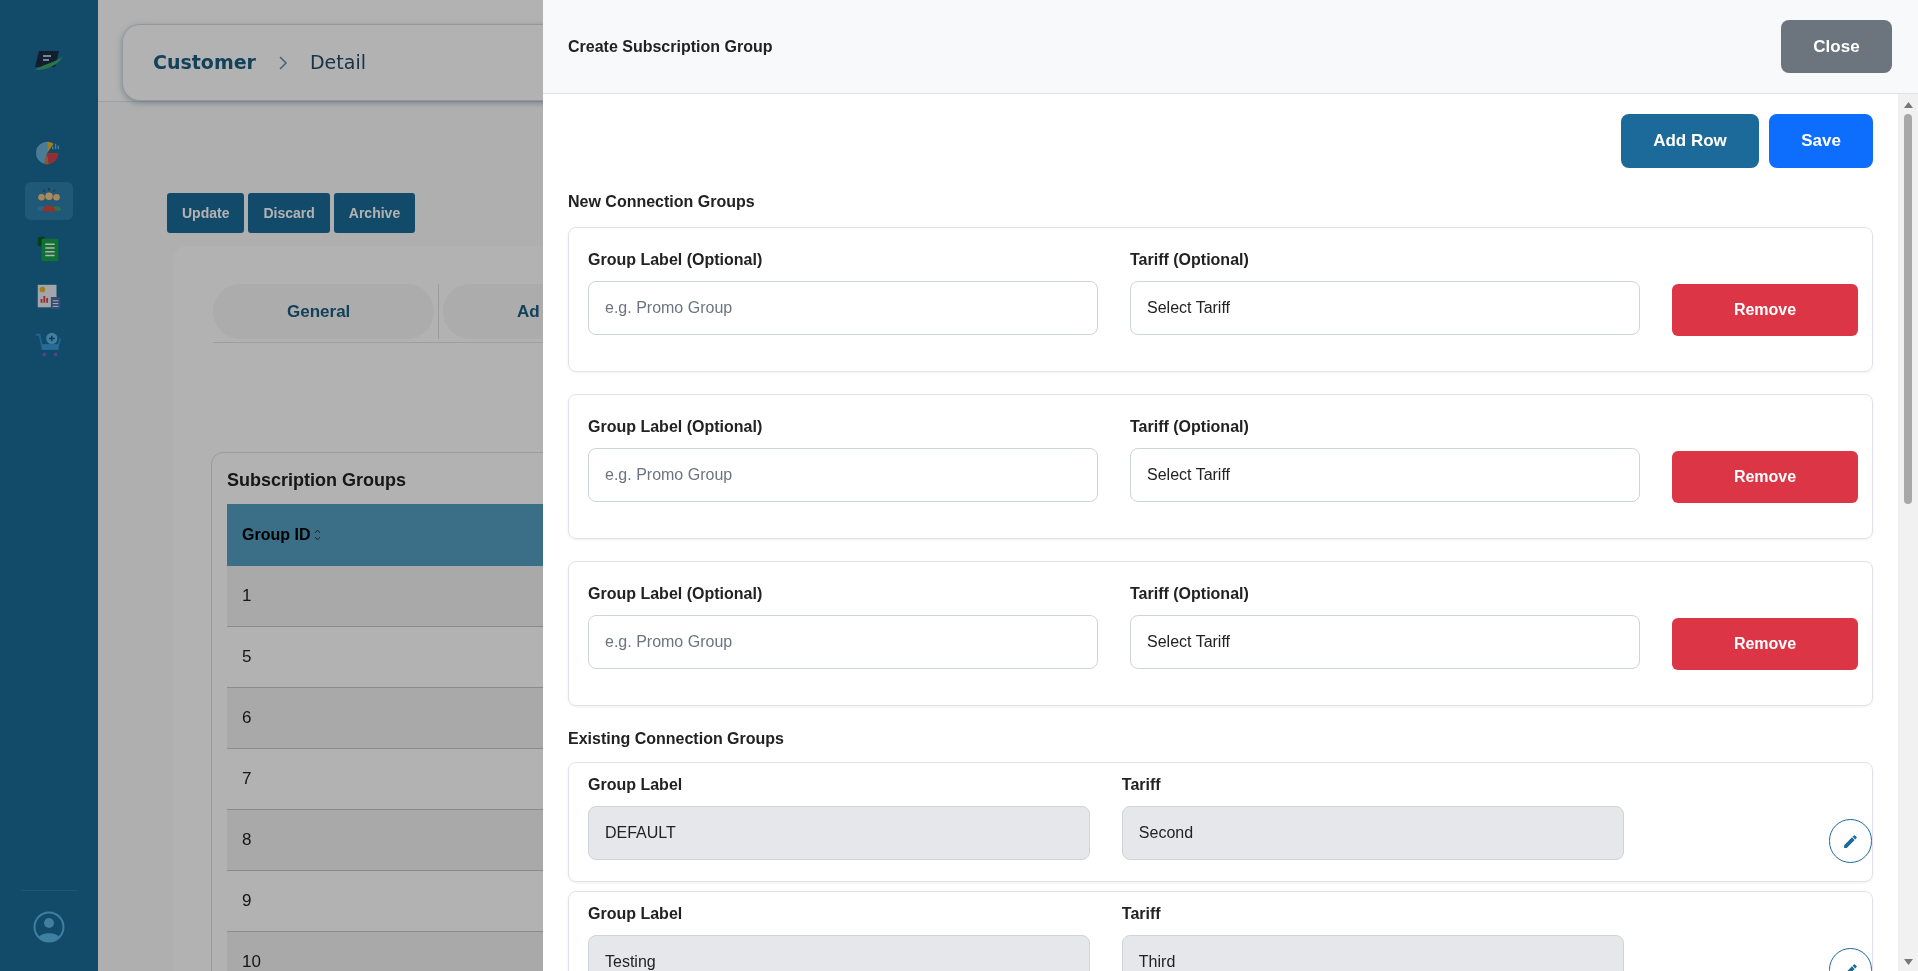 This screenshot has height=971, width=1918. I want to click on close-button: Close, so click(1836, 46).